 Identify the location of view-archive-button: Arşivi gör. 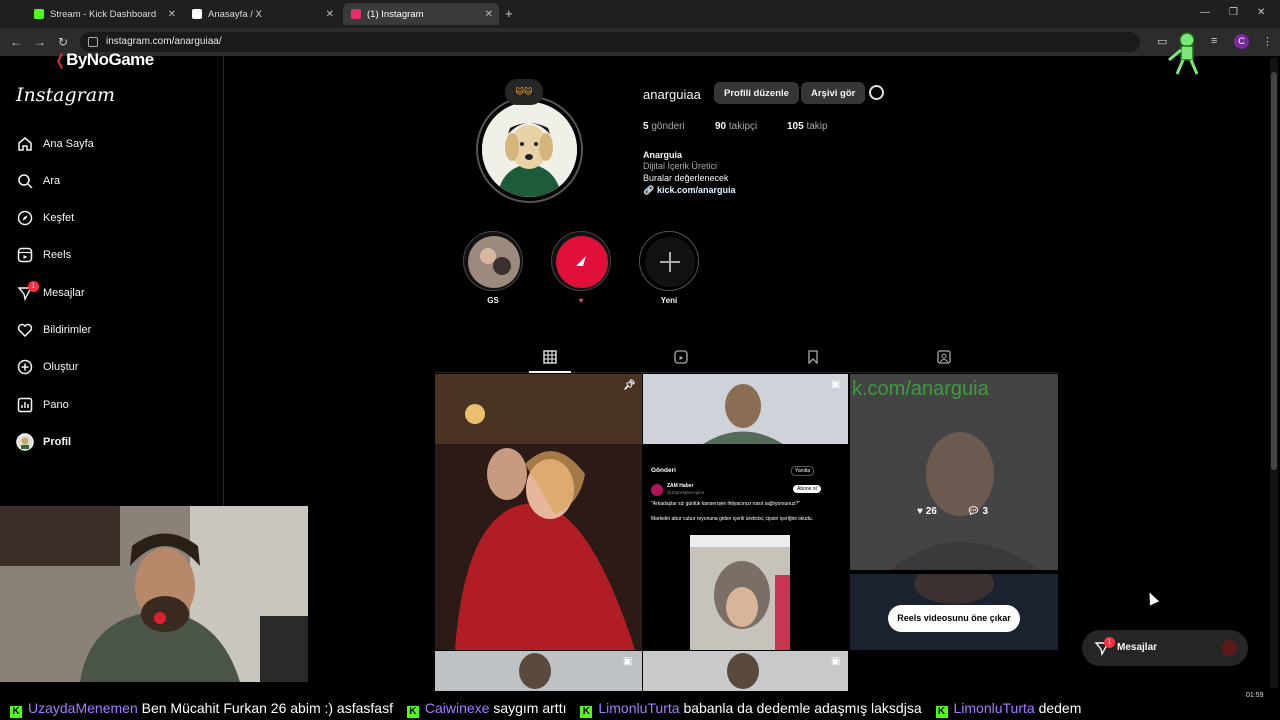
(833, 93).